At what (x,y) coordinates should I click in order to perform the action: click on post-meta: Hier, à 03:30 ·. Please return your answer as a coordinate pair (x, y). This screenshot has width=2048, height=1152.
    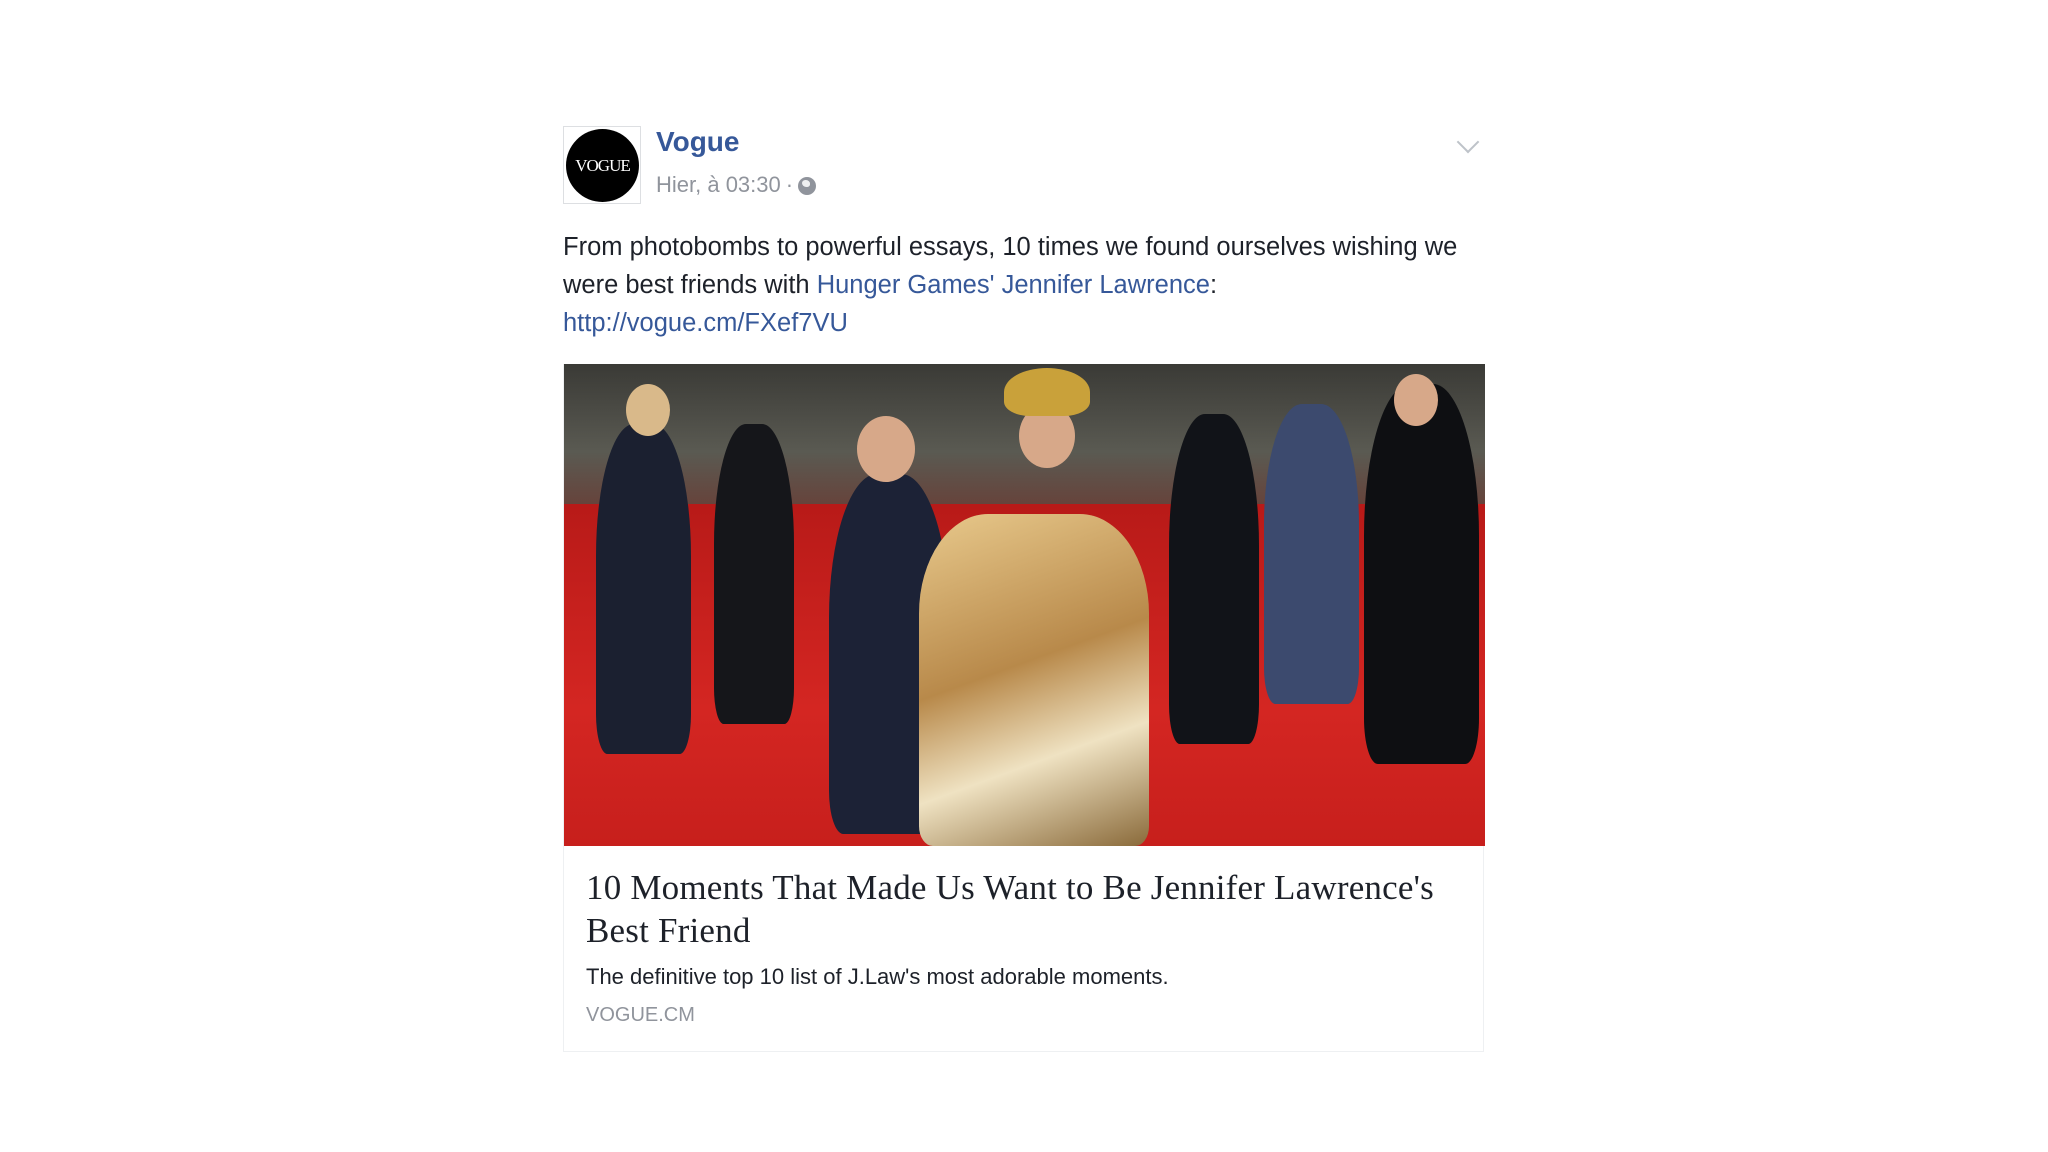
    Looking at the image, I should click on (736, 185).